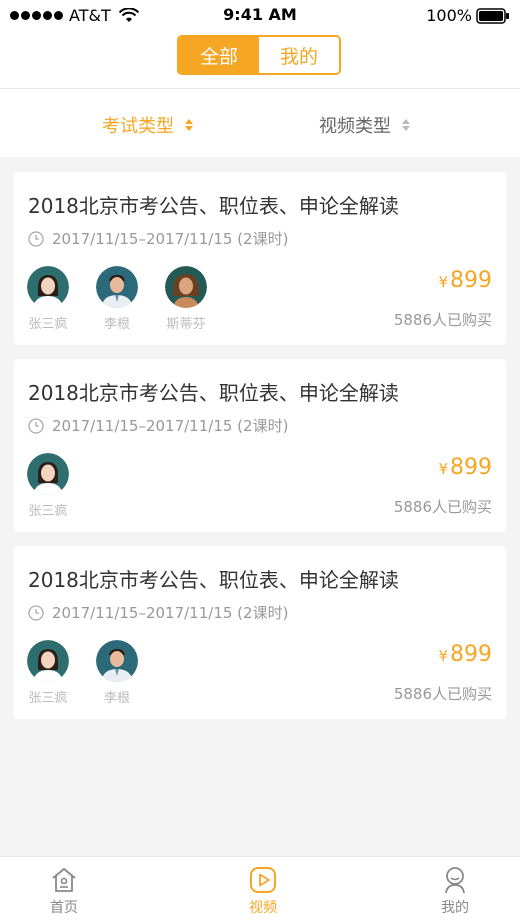 The height and width of the screenshot is (924, 520). I want to click on teacher-list: 张三疯 李根, so click(95, 673).